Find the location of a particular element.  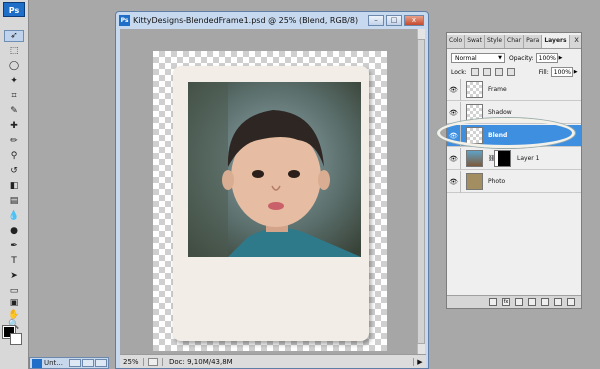

opacity-label: Opacity: is located at coordinates (521, 58).